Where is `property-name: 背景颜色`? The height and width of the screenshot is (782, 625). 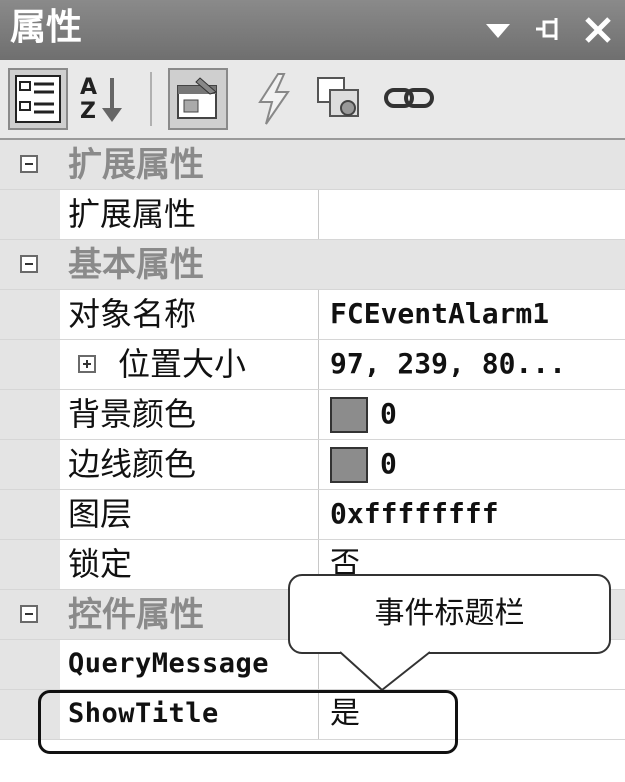 property-name: 背景颜色 is located at coordinates (132, 414).